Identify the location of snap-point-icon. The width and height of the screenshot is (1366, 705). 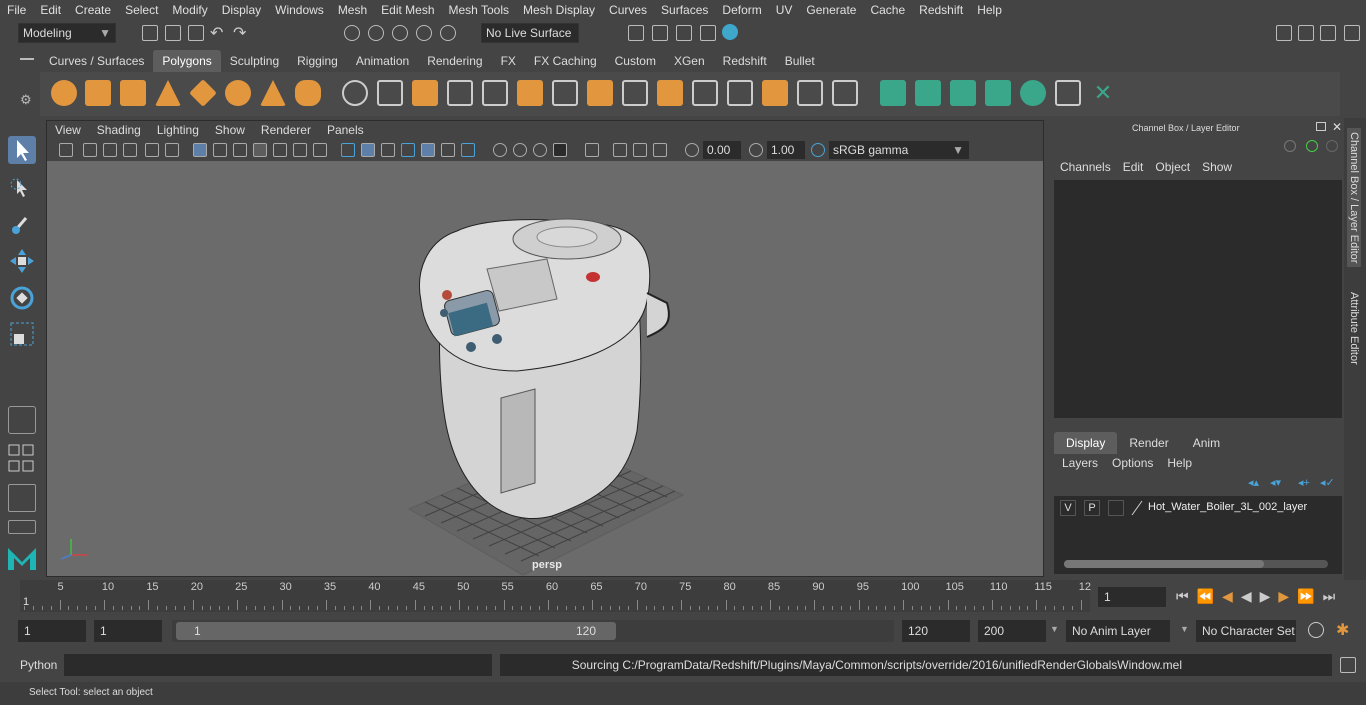
(400, 33).